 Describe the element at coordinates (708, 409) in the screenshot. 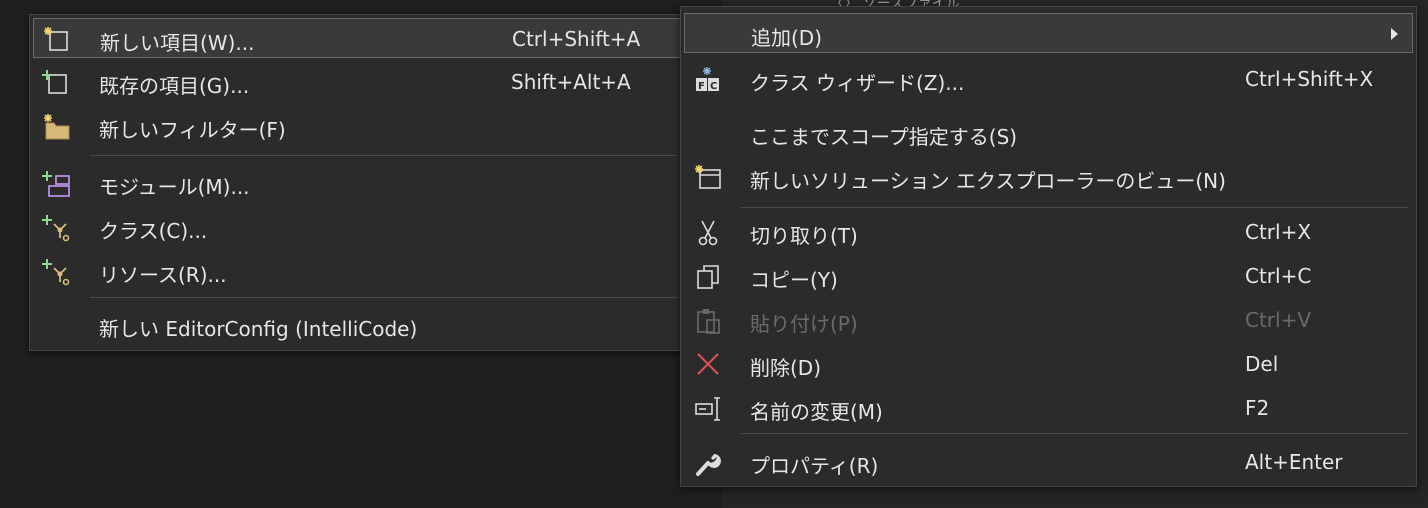

I see `rename-icon` at that location.